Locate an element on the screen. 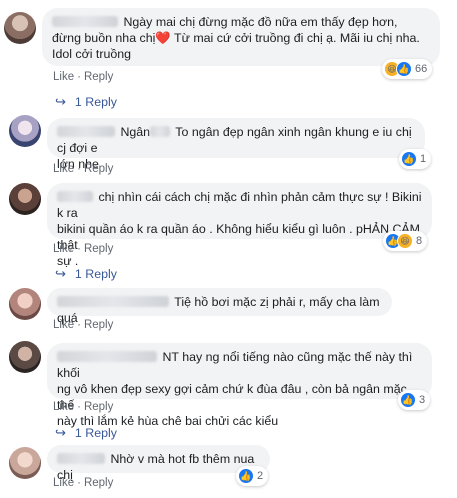 This screenshot has height=498, width=457. haha-reaction-icon: 😆 is located at coordinates (405, 241).